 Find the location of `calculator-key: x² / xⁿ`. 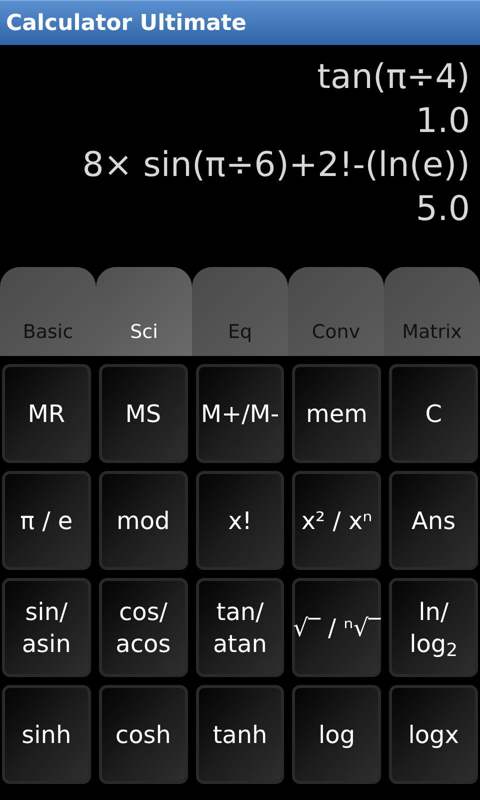

calculator-key: x² / xⁿ is located at coordinates (337, 520).